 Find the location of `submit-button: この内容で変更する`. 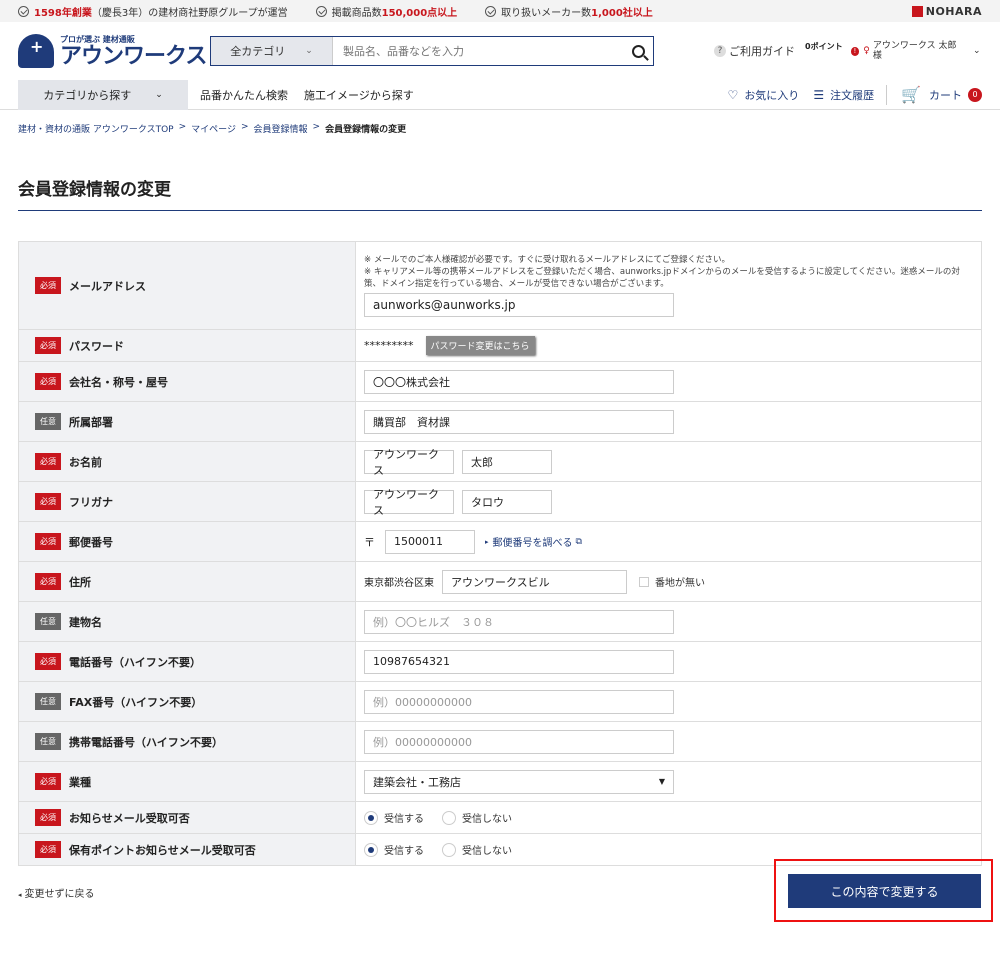

submit-button: この内容で変更する is located at coordinates (884, 891).